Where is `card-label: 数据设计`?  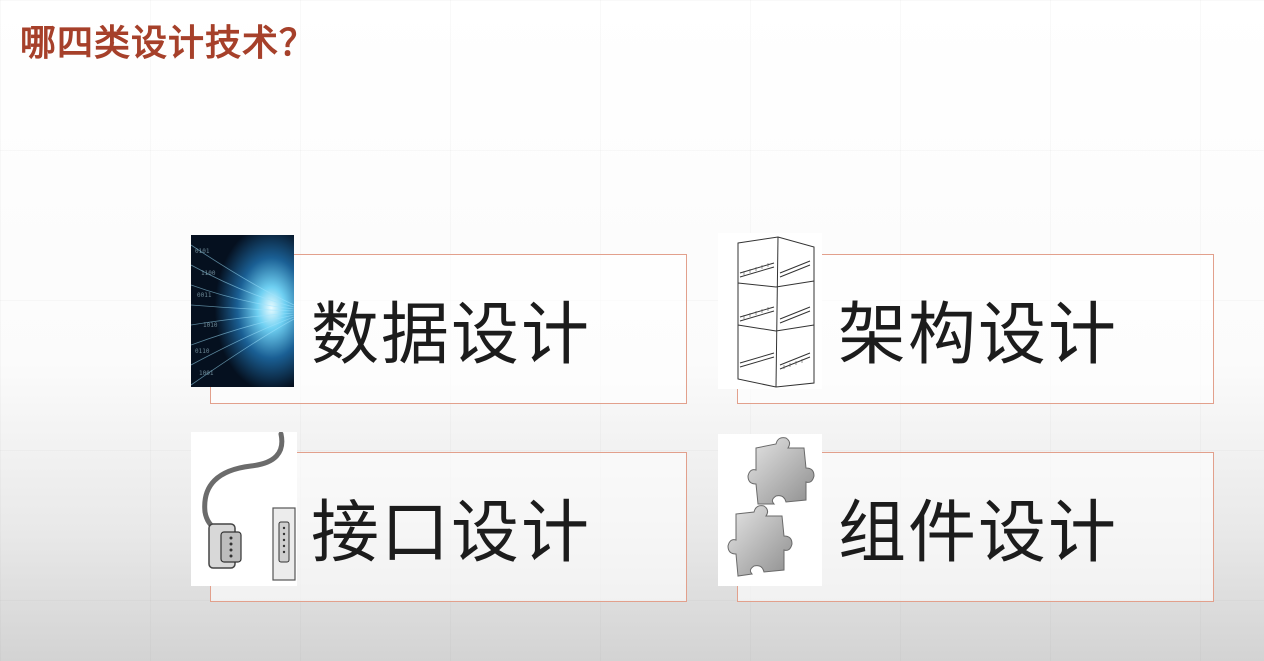 card-label: 数据设计 is located at coordinates (451, 335).